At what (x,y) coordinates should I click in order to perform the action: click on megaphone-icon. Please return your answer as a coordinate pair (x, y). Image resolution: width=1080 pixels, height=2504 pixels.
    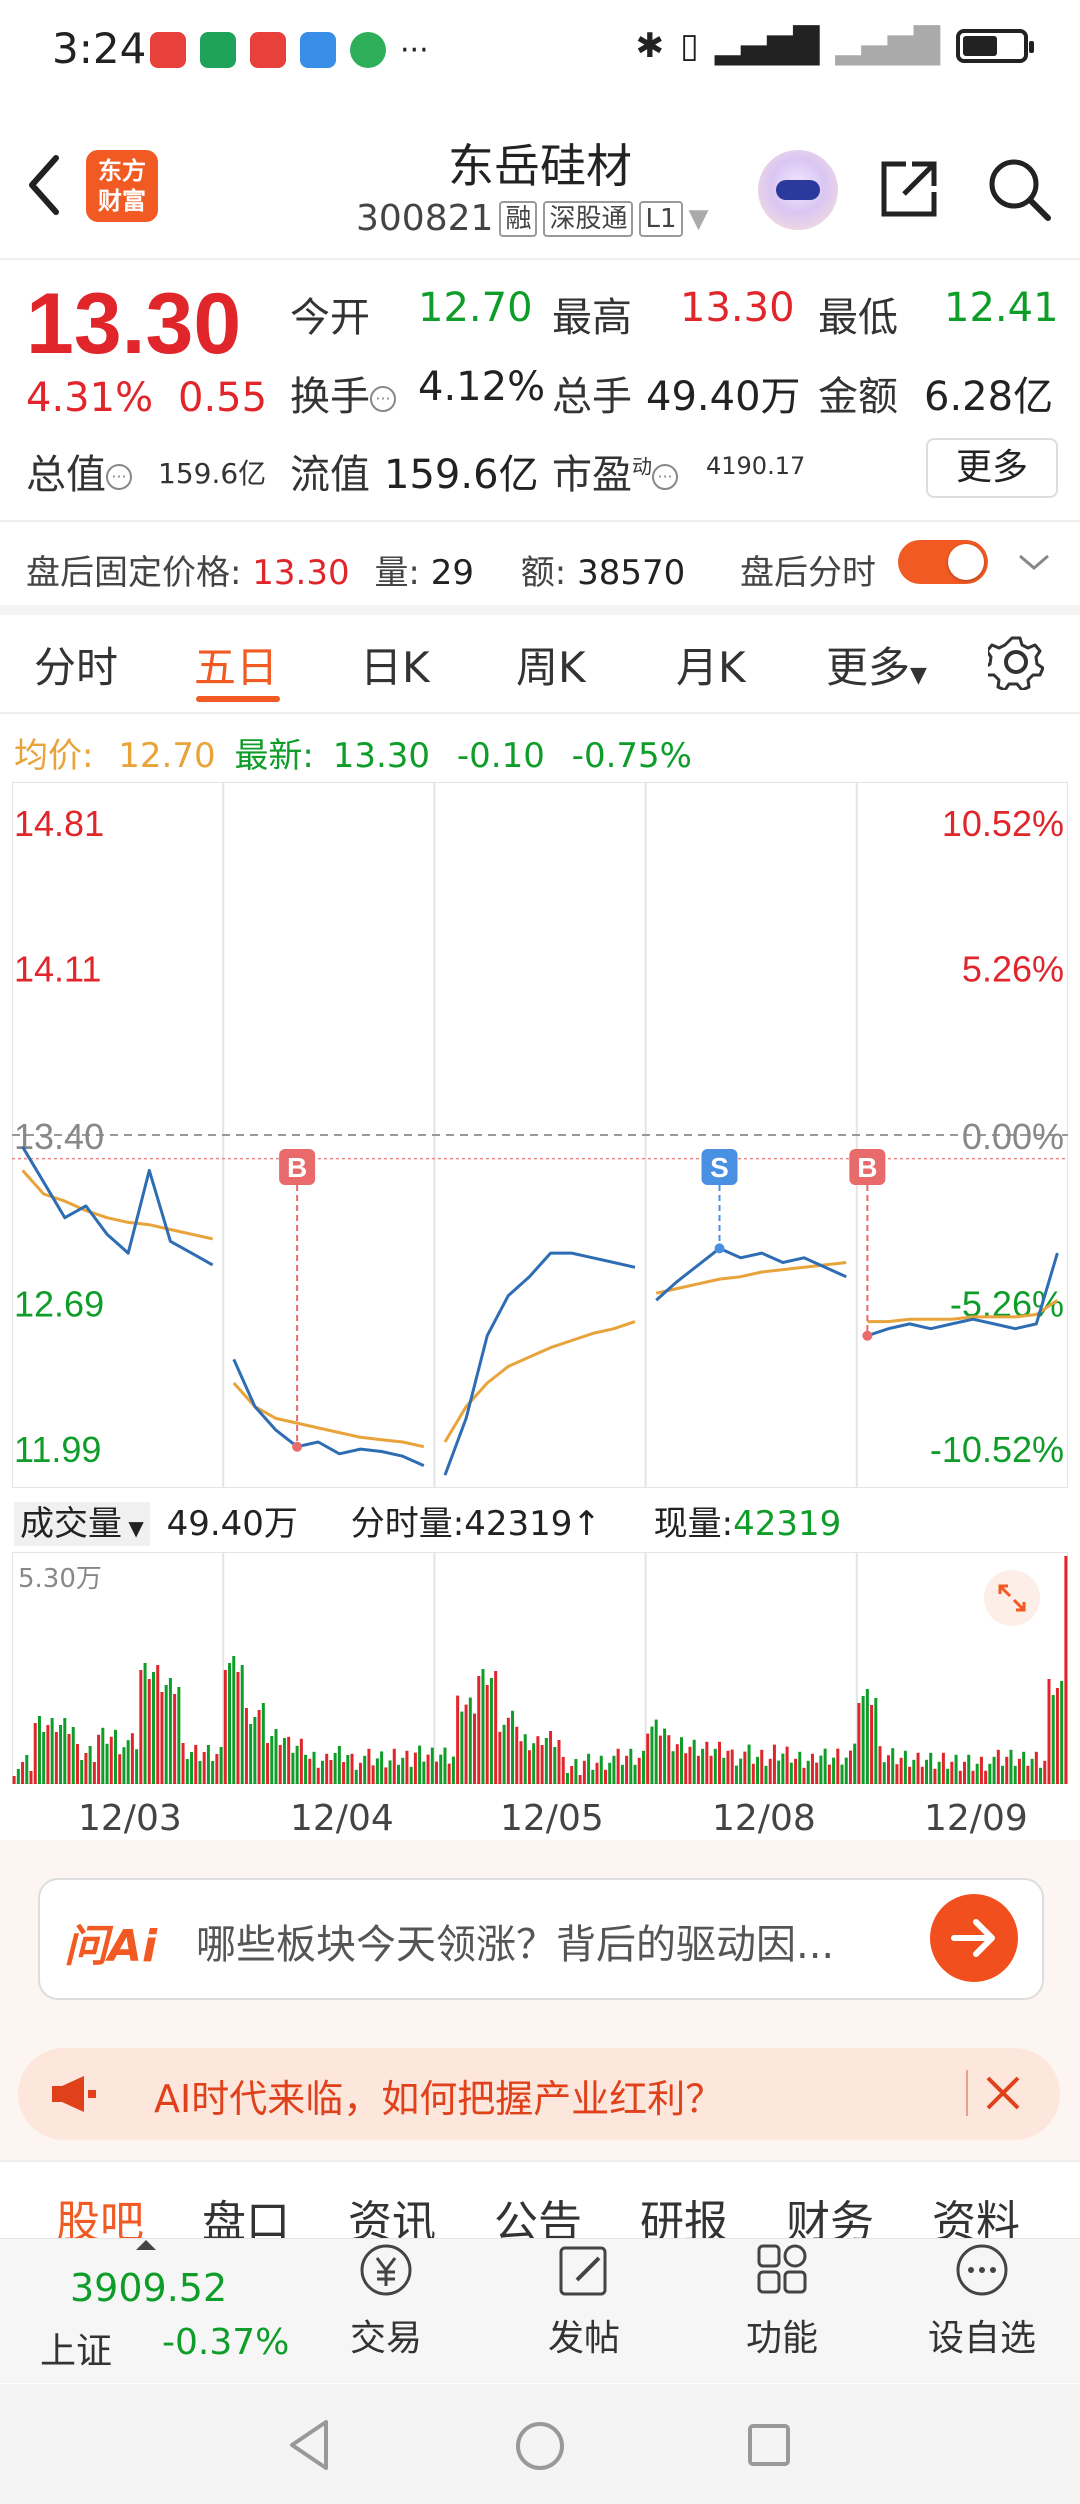
    Looking at the image, I should click on (74, 2094).